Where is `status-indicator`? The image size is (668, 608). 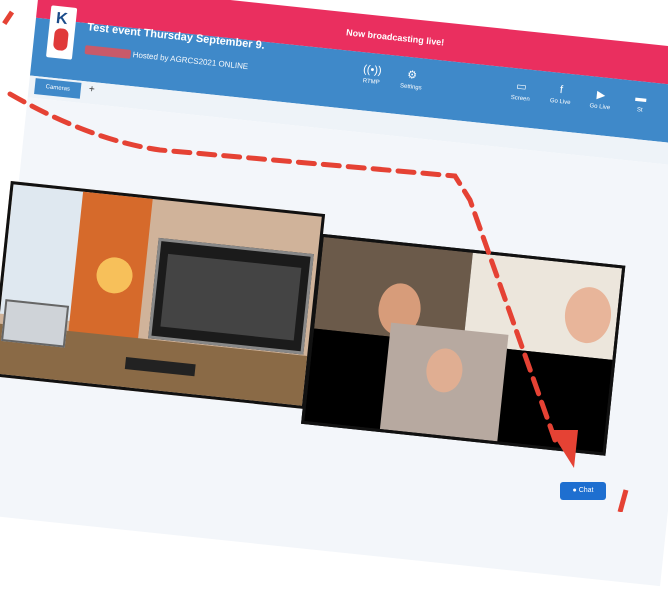
status-indicator is located at coordinates (108, 52).